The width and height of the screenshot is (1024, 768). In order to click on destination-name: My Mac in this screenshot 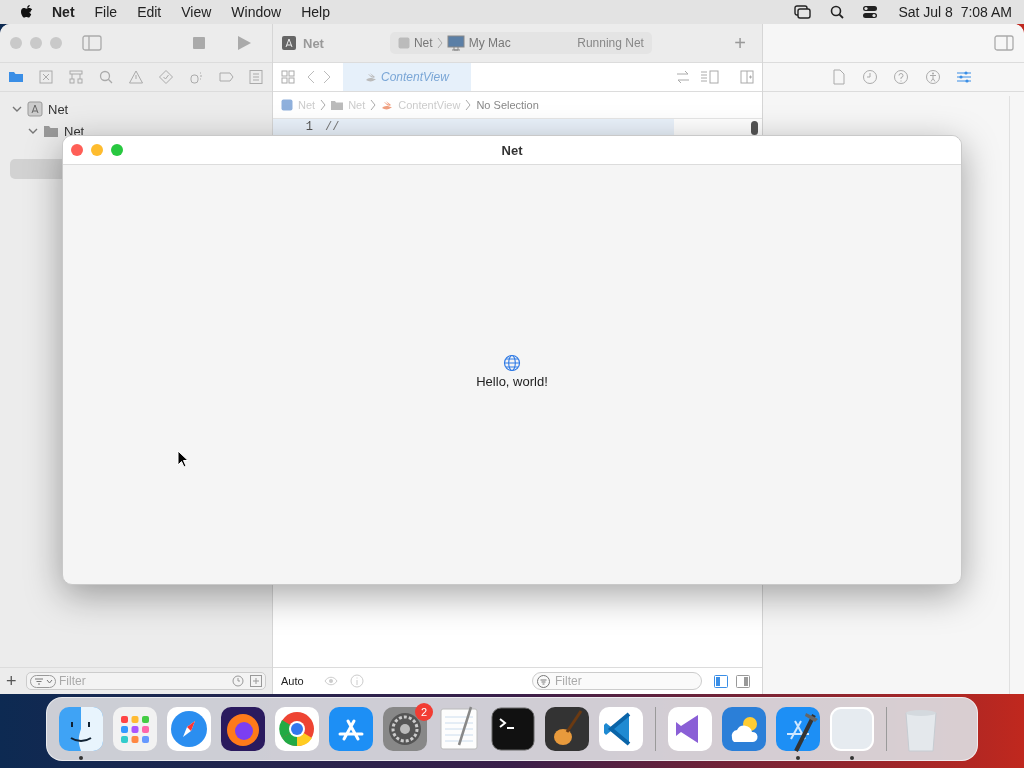, I will do `click(489, 43)`.